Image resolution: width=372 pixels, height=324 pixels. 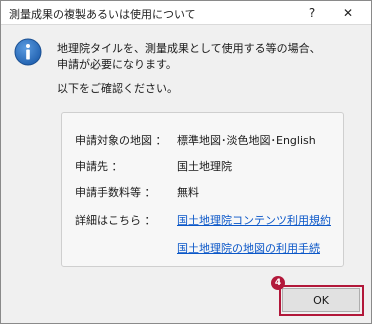 I want to click on terms-of-use-link: 国土地理院コンテンツ利用規約, so click(x=254, y=220).